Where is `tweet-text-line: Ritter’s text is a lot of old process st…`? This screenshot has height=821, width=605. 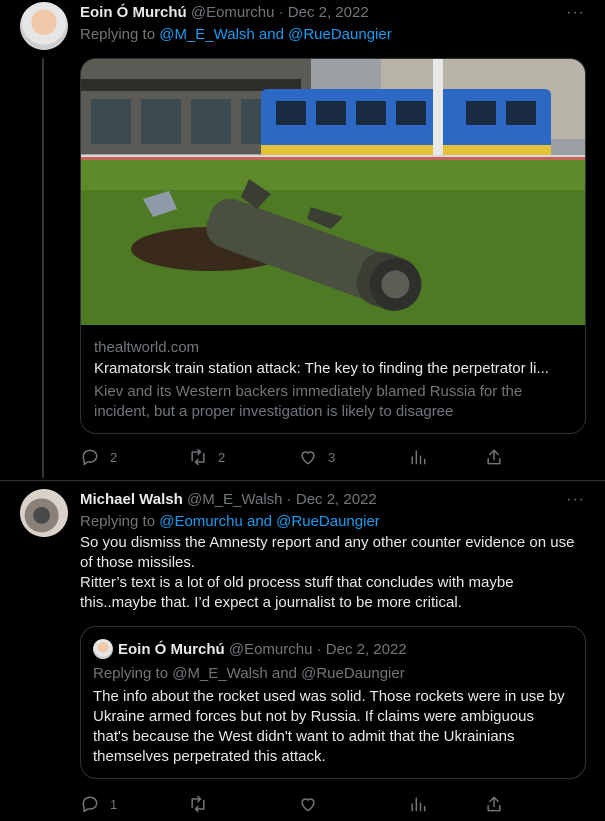
tweet-text-line: Ritter’s text is a lot of old process st… is located at coordinates (297, 592).